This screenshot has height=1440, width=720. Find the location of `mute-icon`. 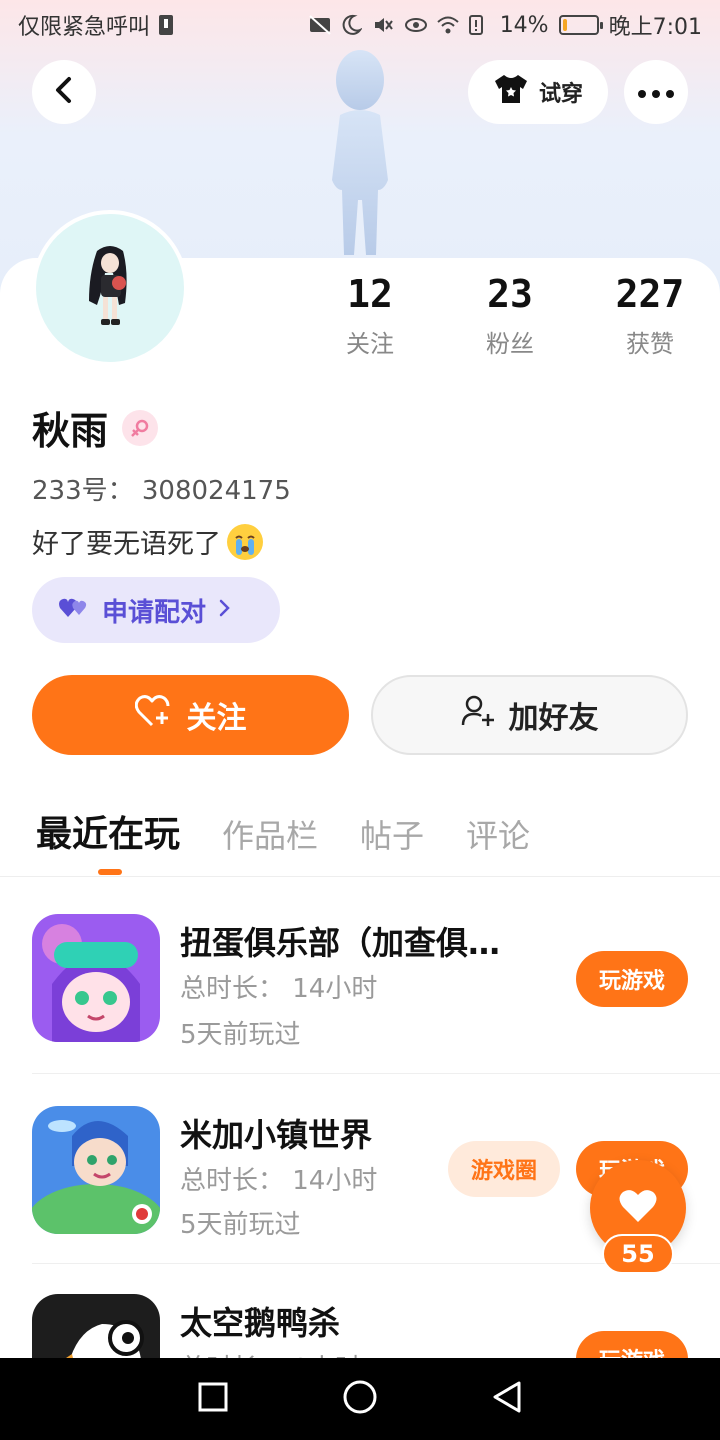

mute-icon is located at coordinates (383, 25).